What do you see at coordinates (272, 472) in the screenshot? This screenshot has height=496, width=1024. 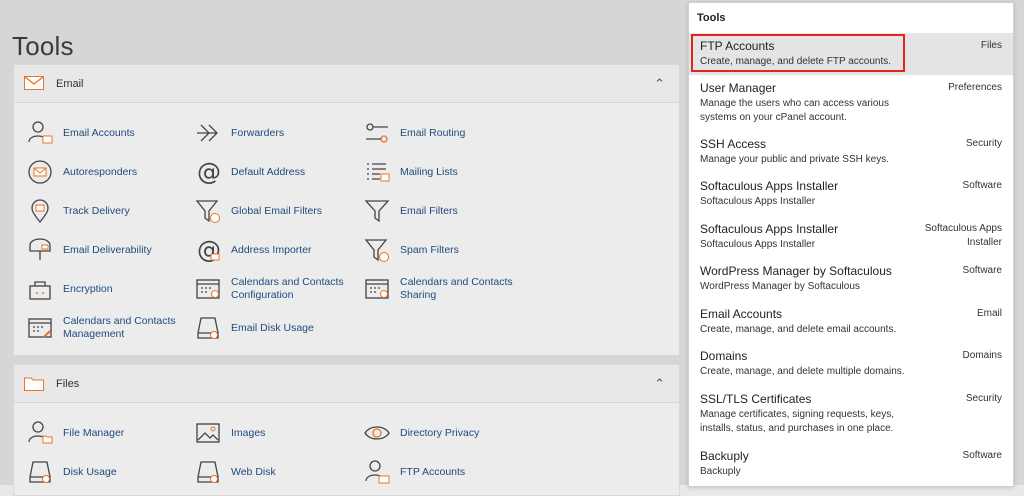 I see `tool-web-disk: Web Disk` at bounding box center [272, 472].